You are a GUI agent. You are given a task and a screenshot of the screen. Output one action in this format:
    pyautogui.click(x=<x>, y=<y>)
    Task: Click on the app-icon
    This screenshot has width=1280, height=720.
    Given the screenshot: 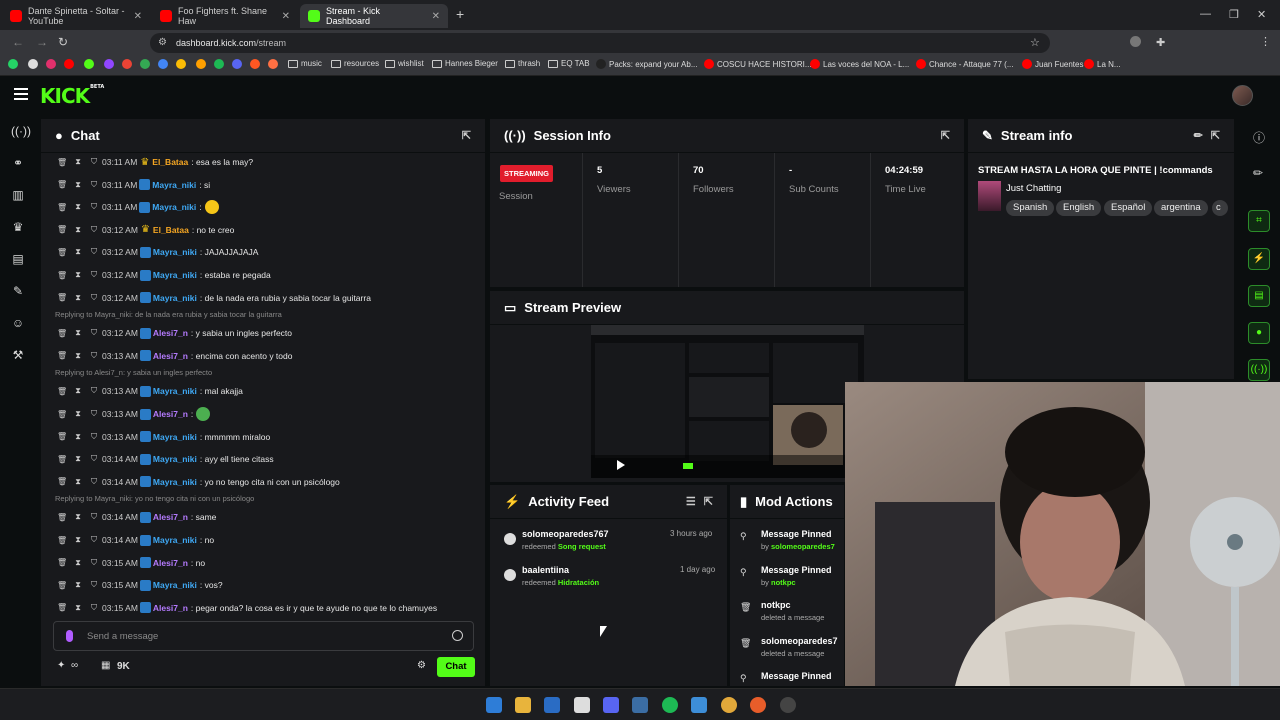 What is the action you would take?
    pyautogui.click(x=582, y=705)
    